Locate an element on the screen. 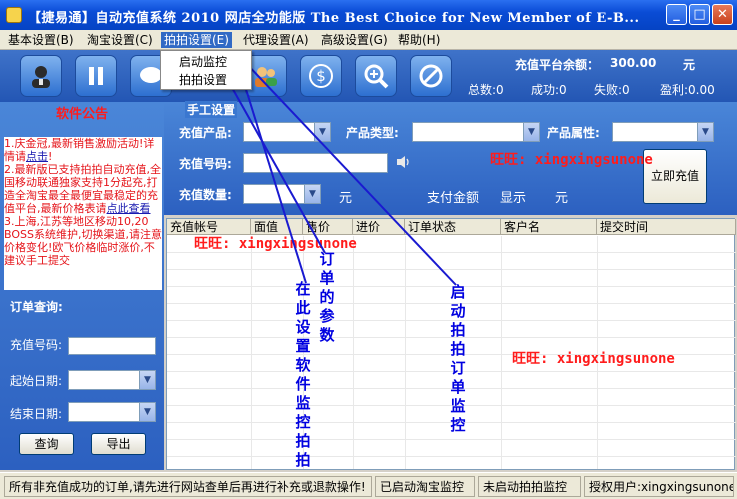 The width and height of the screenshot is (737, 499). stat-success: 成功:0 is located at coordinates (549, 90).